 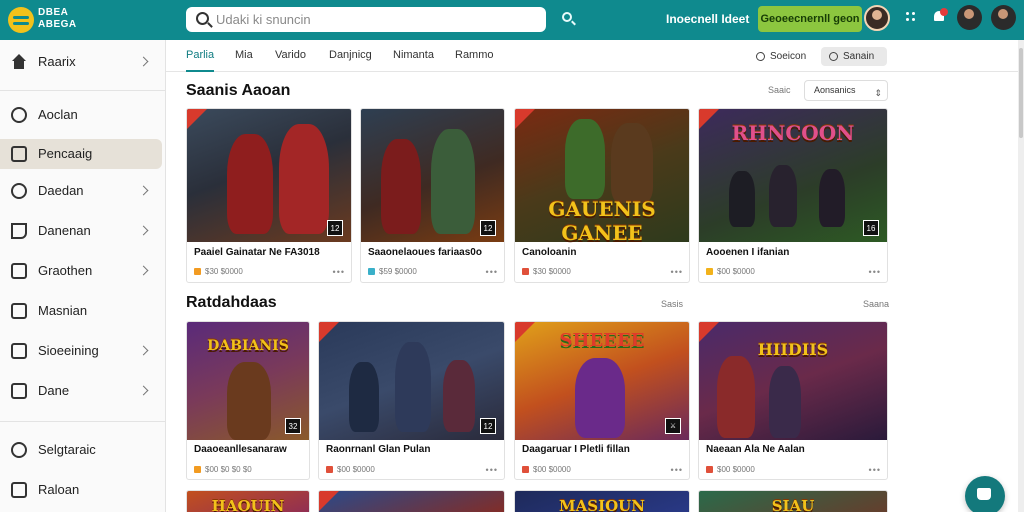 What do you see at coordinates (65, 270) in the screenshot?
I see `sidebar-item-label: Graothen` at bounding box center [65, 270].